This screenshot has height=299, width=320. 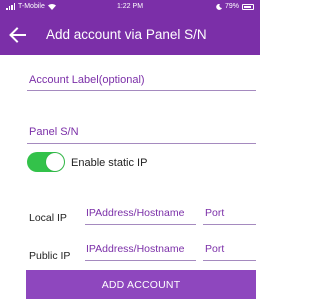 I want to click on local-ip-address-input: IPAddress/Hostname, so click(x=135, y=213).